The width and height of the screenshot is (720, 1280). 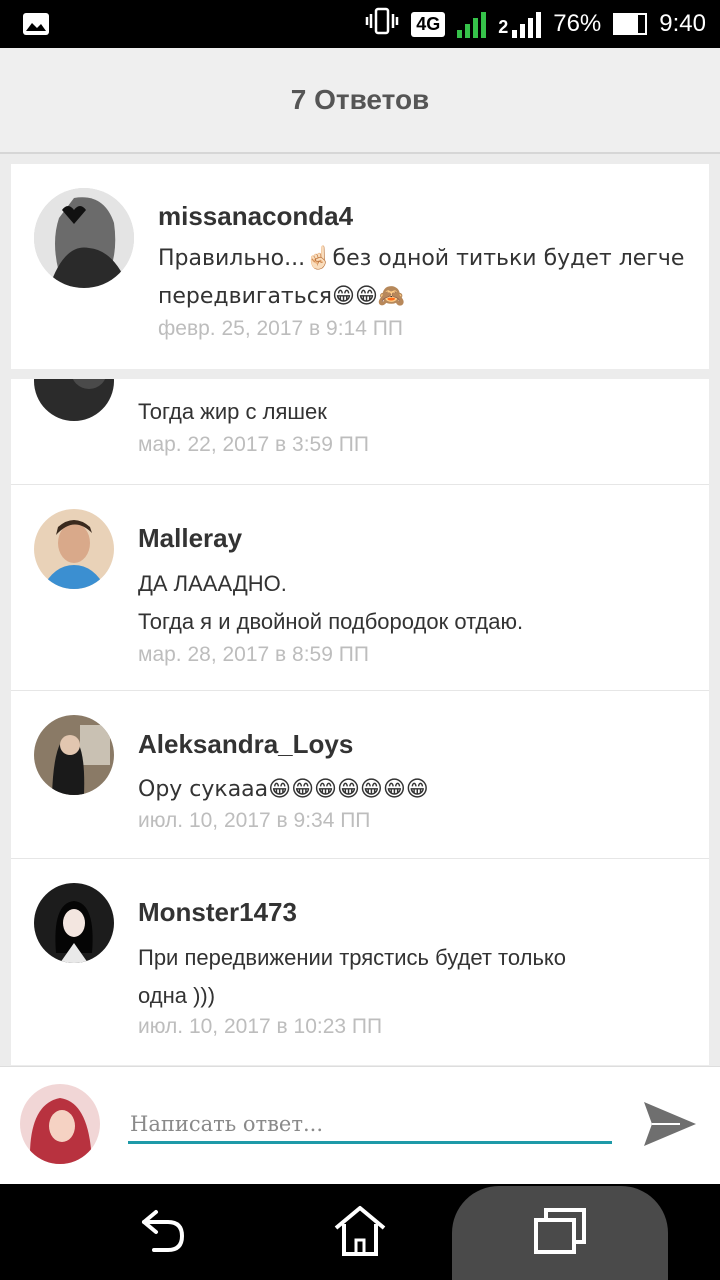 What do you see at coordinates (670, 1124) in the screenshot?
I see `send-icon` at bounding box center [670, 1124].